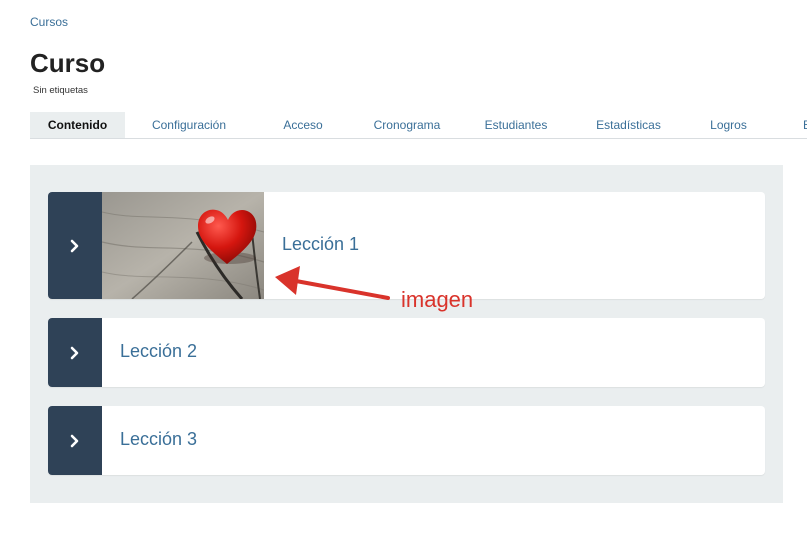 Image resolution: width=807 pixels, height=557 pixels. Describe the element at coordinates (407, 125) in the screenshot. I see `tab-cronograma: Cronograma` at that location.